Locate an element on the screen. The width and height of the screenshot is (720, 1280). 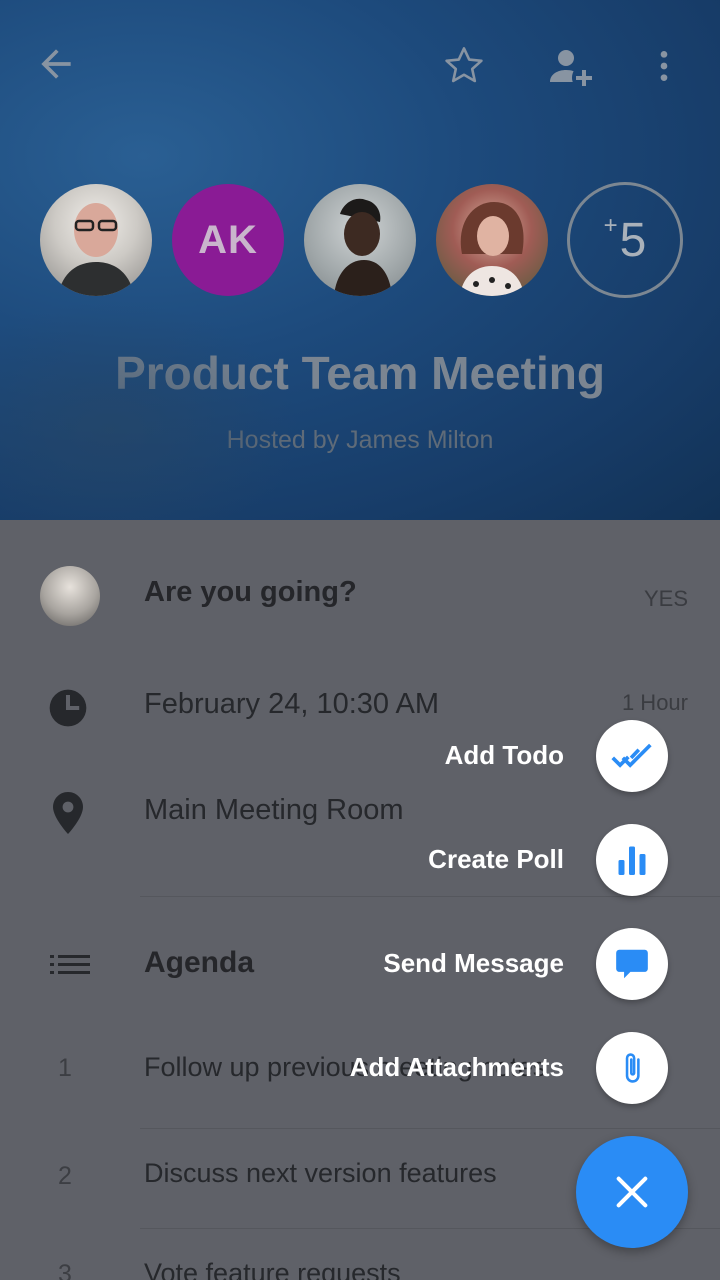
more-attendees-count: +5 is located at coordinates (625, 240).